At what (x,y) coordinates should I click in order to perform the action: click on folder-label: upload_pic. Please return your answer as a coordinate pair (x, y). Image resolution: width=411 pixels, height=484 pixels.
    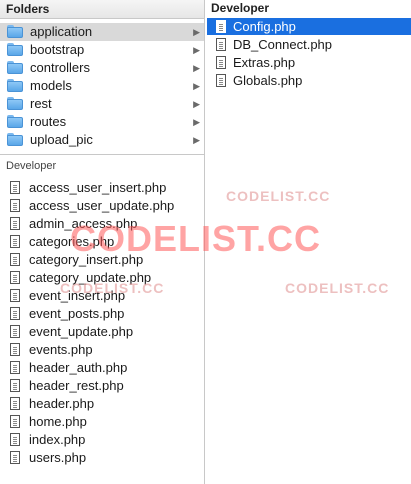
    Looking at the image, I should click on (61, 139).